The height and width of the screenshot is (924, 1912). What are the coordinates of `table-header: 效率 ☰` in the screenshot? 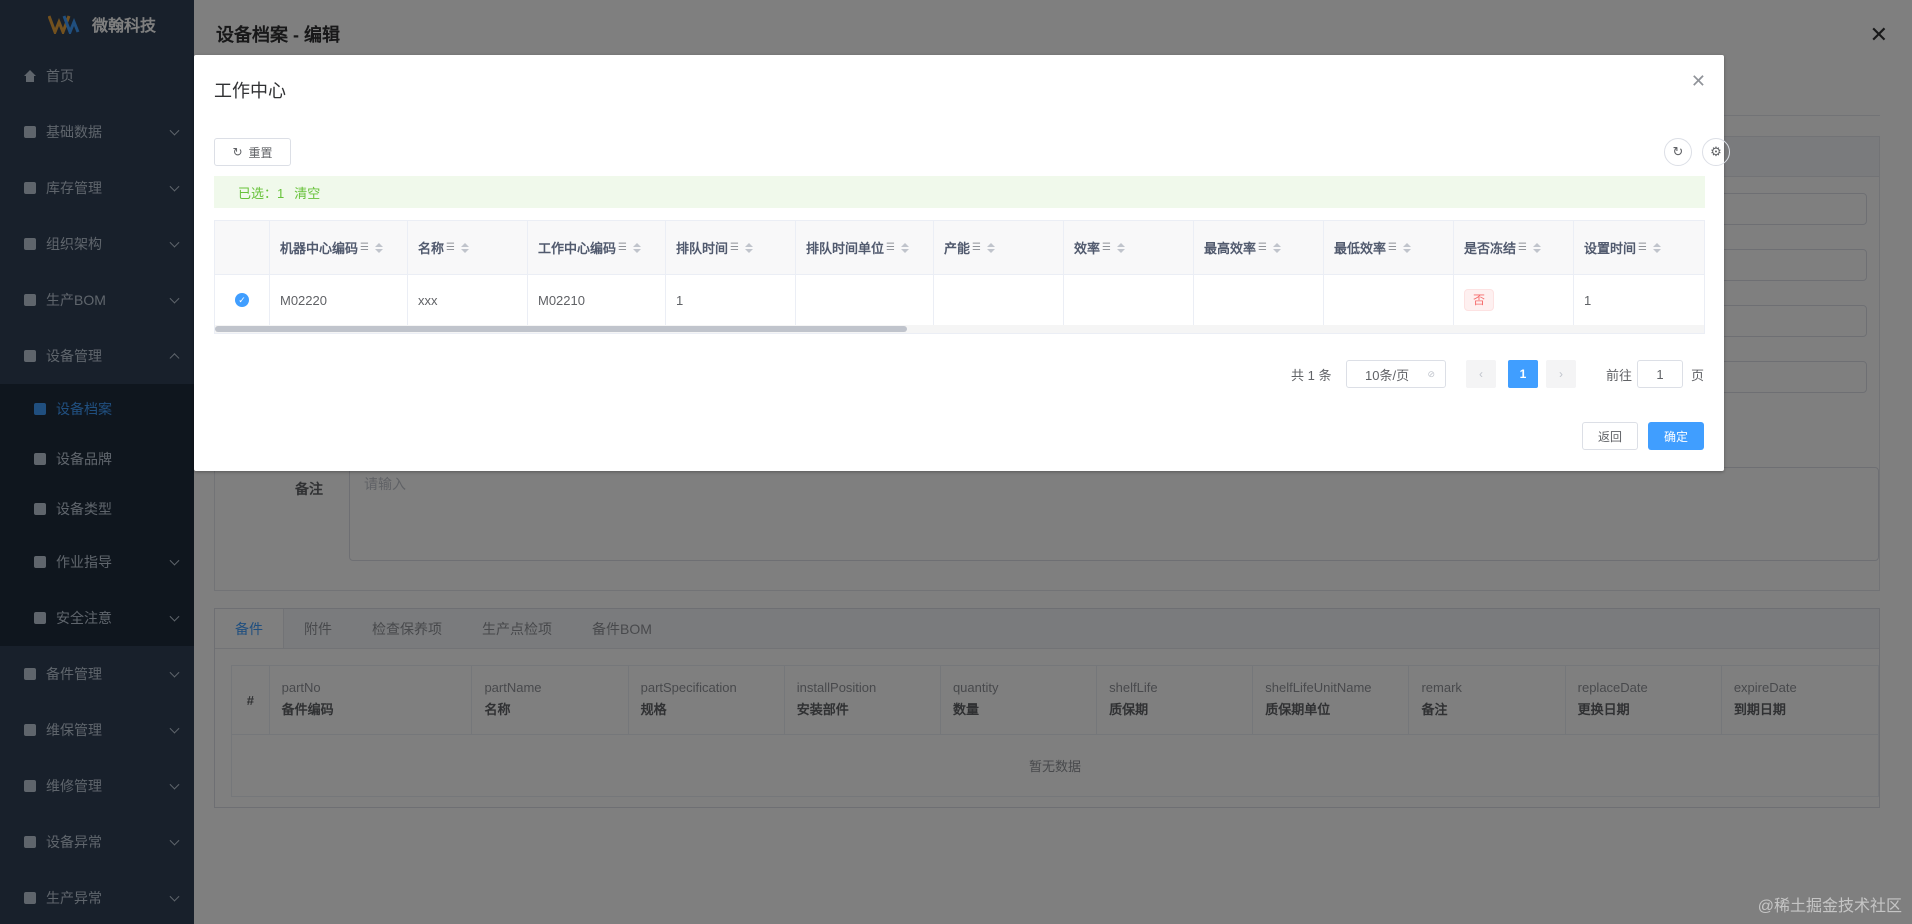 It's located at (1129, 248).